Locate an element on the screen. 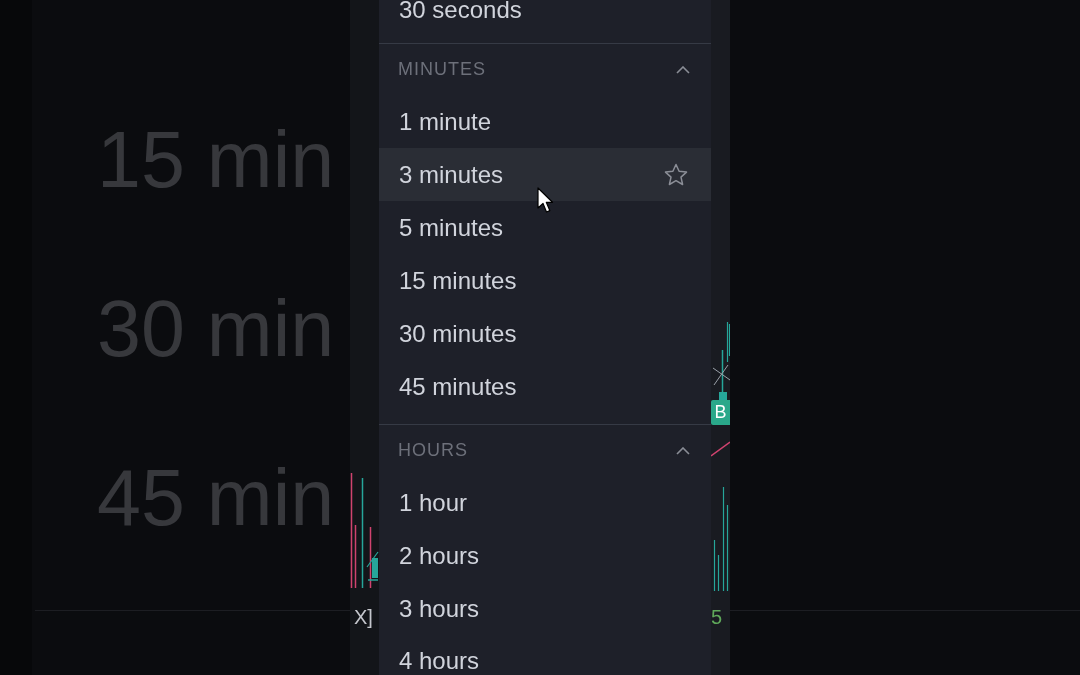  menu-item: 1 hour is located at coordinates (545, 502).